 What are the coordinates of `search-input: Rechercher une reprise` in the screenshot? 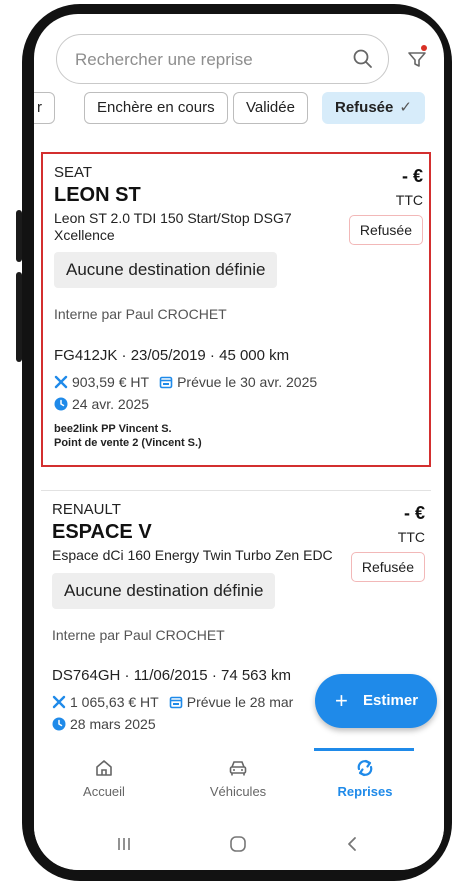 It's located at (164, 60).